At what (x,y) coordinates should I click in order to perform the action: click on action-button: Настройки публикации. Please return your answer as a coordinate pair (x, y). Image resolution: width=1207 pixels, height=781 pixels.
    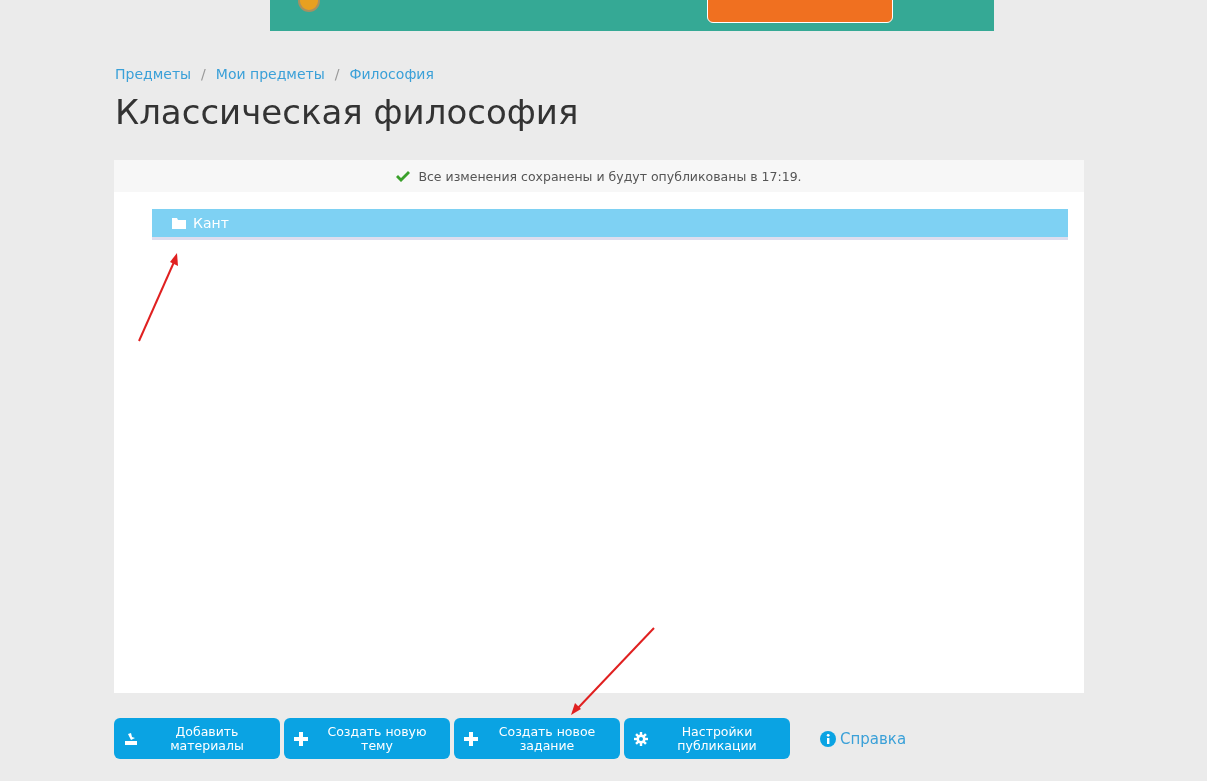
    Looking at the image, I should click on (707, 738).